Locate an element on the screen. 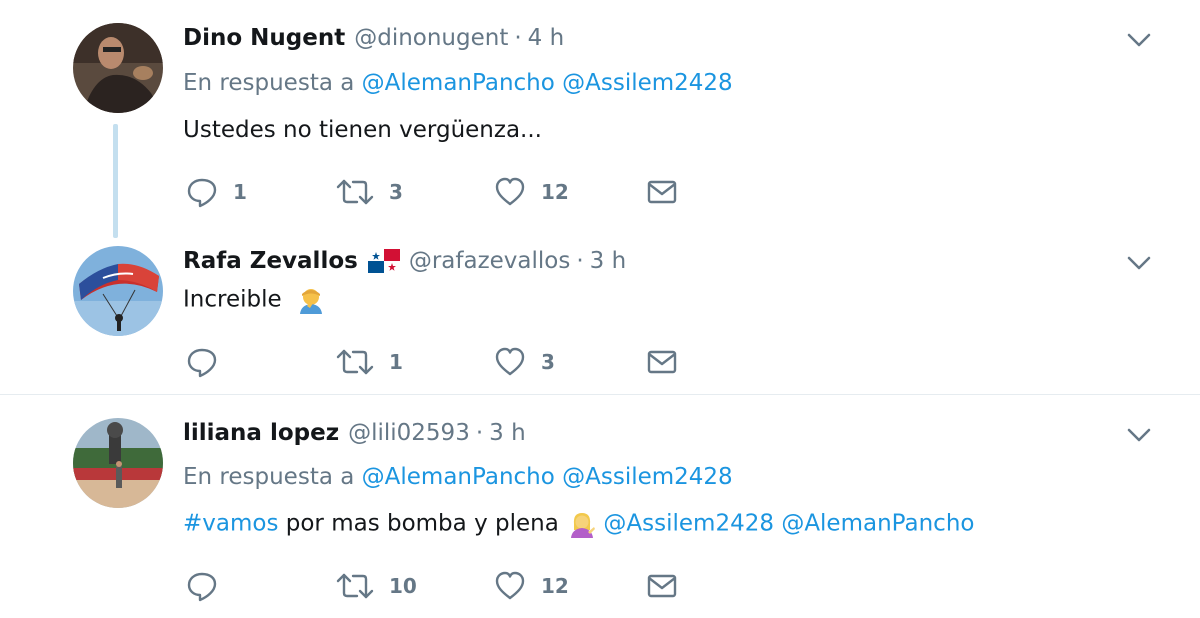 This screenshot has width=1200, height=618. tweet-timestamp: 4 h is located at coordinates (546, 38).